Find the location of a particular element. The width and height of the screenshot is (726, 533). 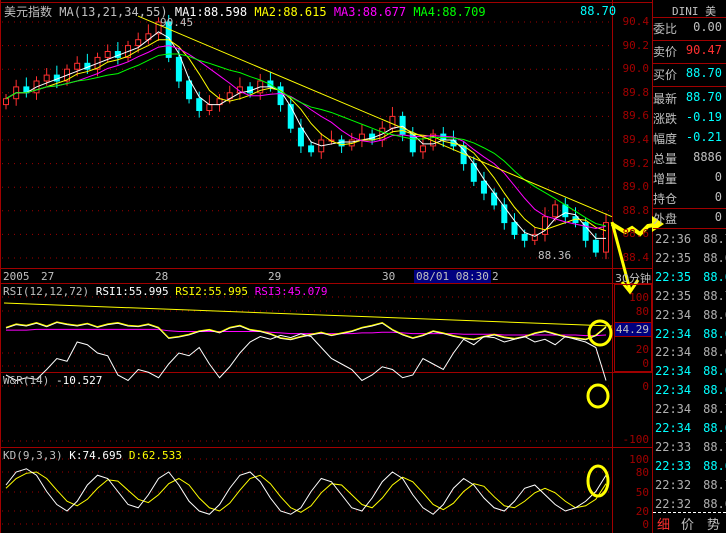

price-tick: 89.6 is located at coordinates (636, 116).